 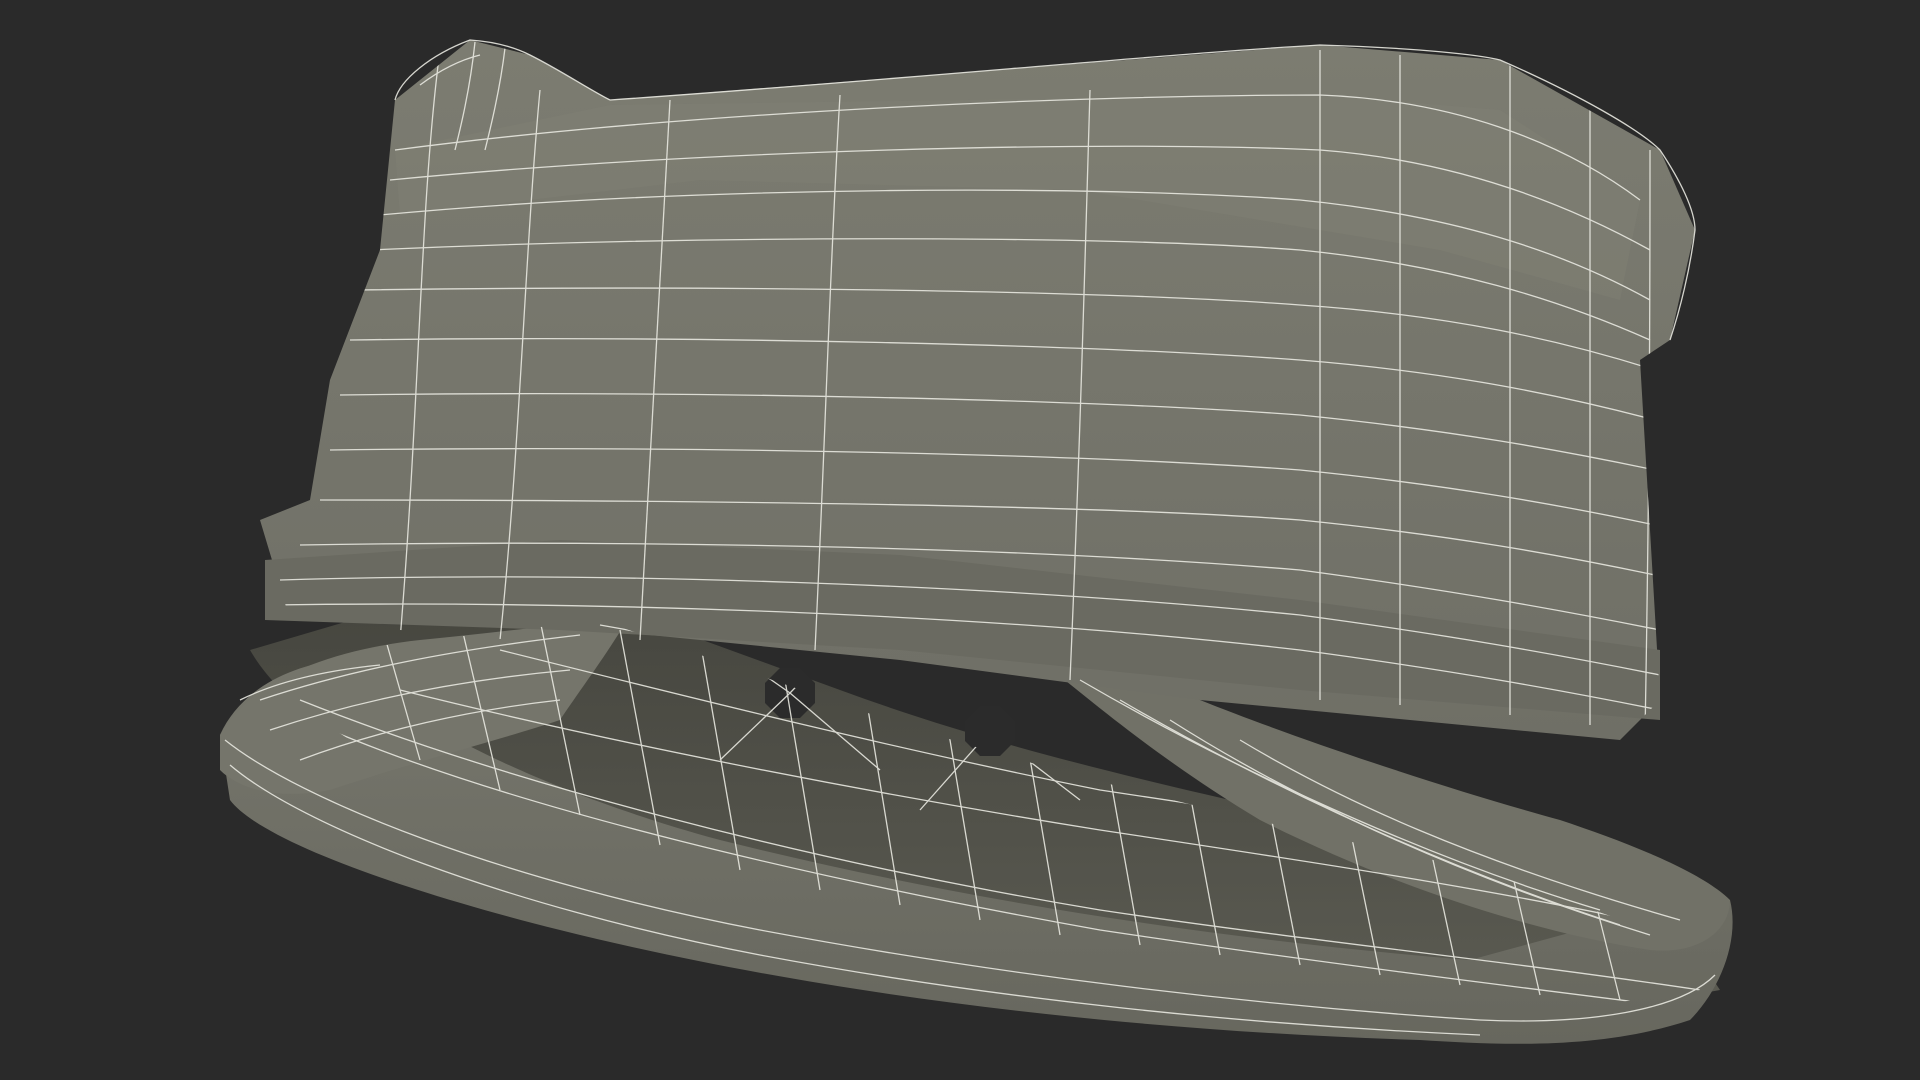 I want to click on vent-hole-right, so click(x=990, y=731).